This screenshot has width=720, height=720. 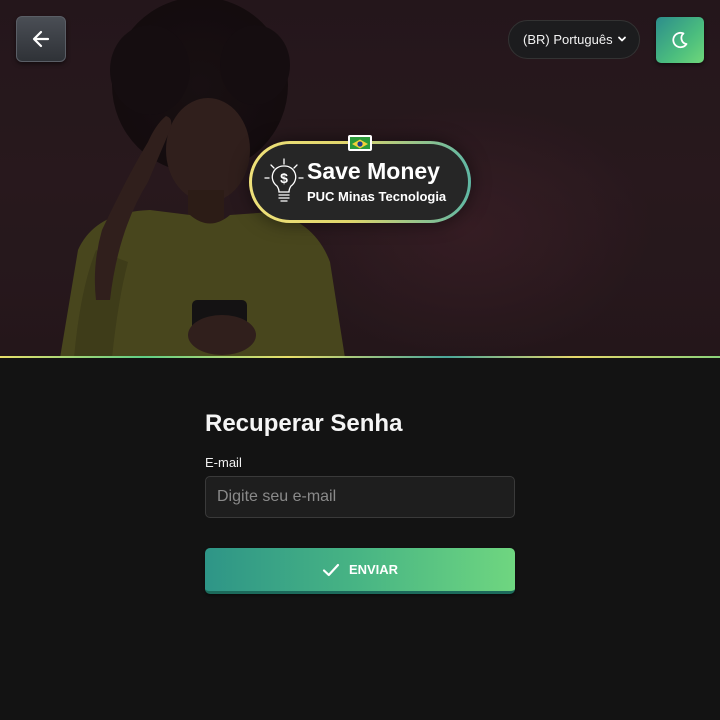 I want to click on recover-password-form: Recuperar Senha E-mail ENVIAR, so click(x=360, y=499).